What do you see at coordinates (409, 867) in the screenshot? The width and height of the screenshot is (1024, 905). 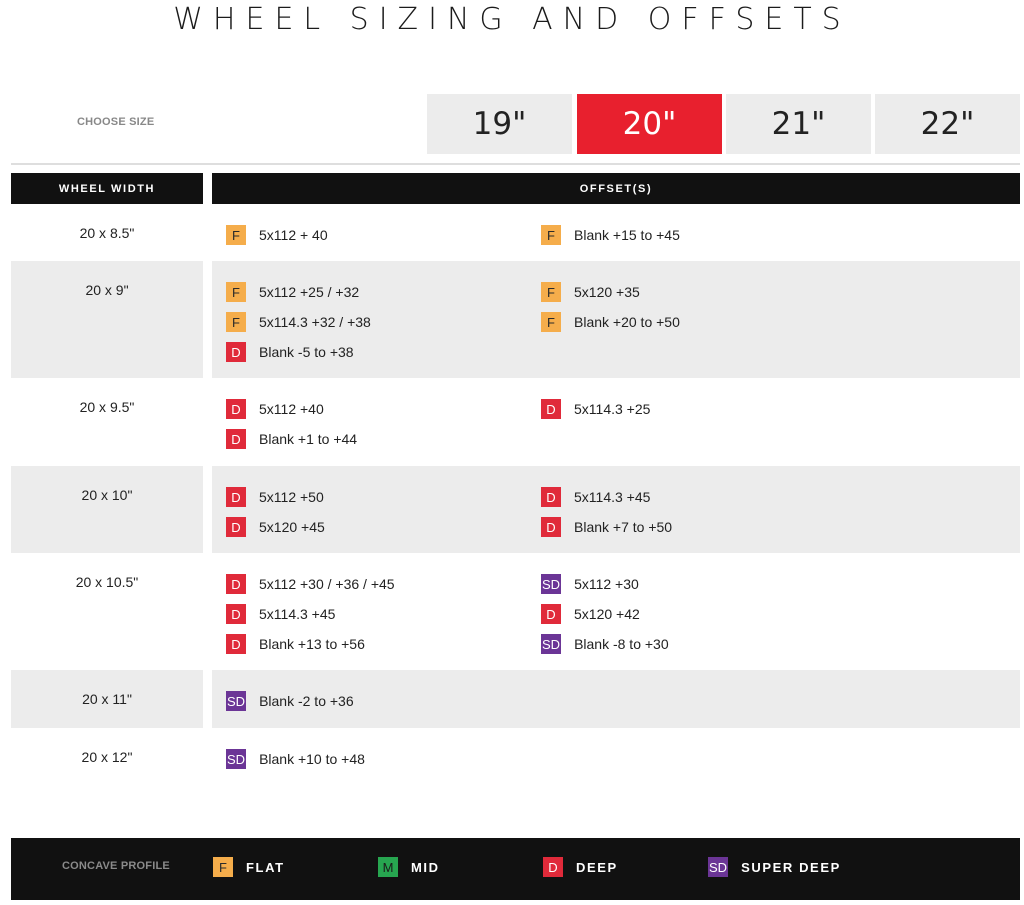 I see `legend-item-mid: M MID` at bounding box center [409, 867].